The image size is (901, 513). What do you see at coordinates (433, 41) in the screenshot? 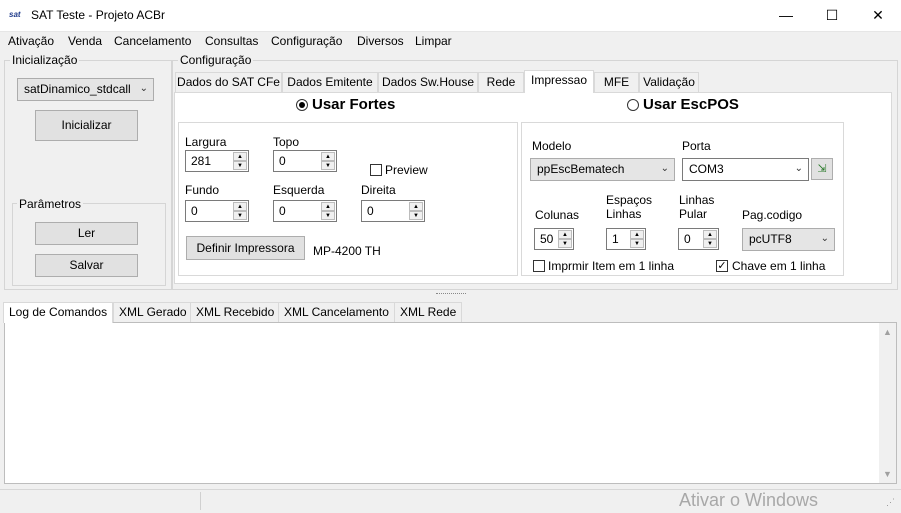
I see `menu-limpar: Limpar` at bounding box center [433, 41].